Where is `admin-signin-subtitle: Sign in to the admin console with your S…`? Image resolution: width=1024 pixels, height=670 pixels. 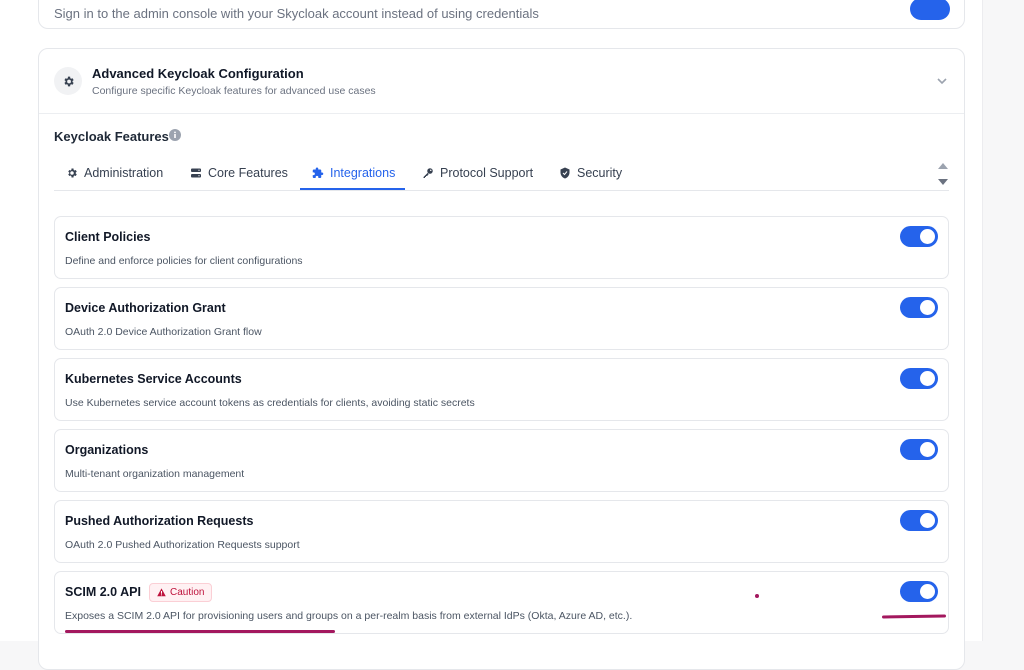 admin-signin-subtitle: Sign in to the admin console with your S… is located at coordinates (296, 13).